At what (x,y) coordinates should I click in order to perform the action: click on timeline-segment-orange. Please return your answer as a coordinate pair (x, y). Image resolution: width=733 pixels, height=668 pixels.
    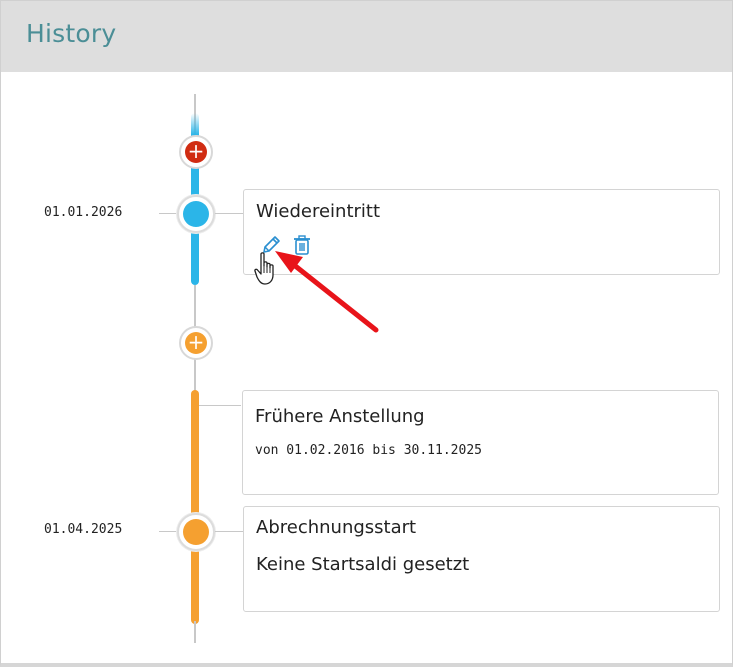
    Looking at the image, I should click on (195, 507).